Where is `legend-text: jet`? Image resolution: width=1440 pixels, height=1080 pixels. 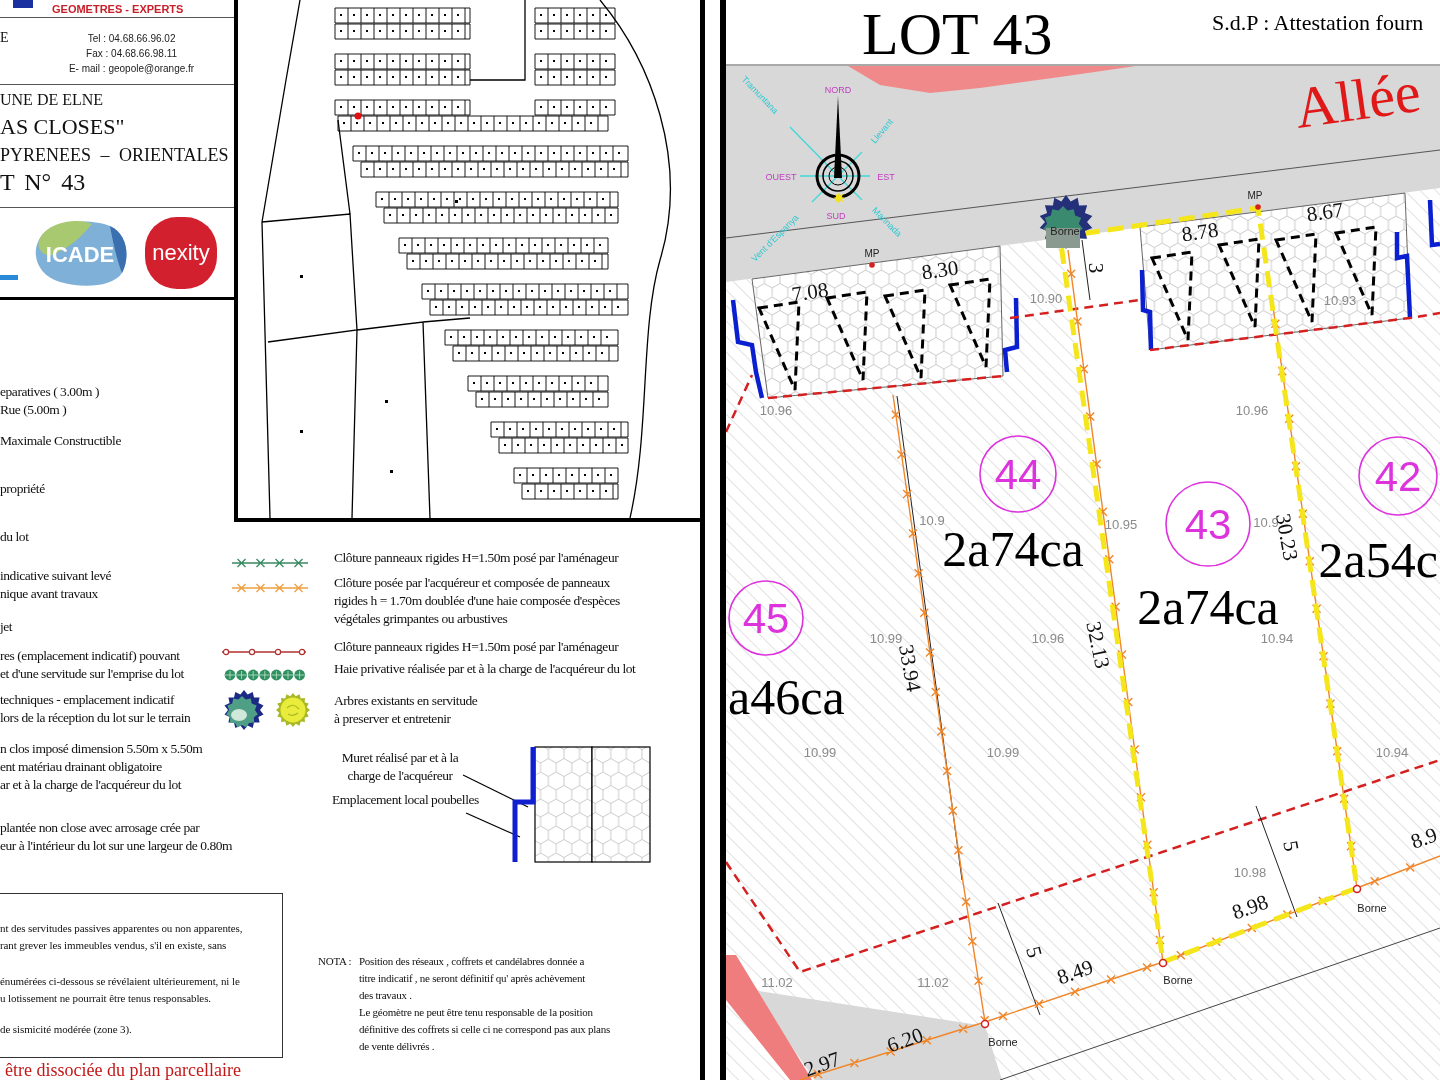
legend-text: jet is located at coordinates (6, 627).